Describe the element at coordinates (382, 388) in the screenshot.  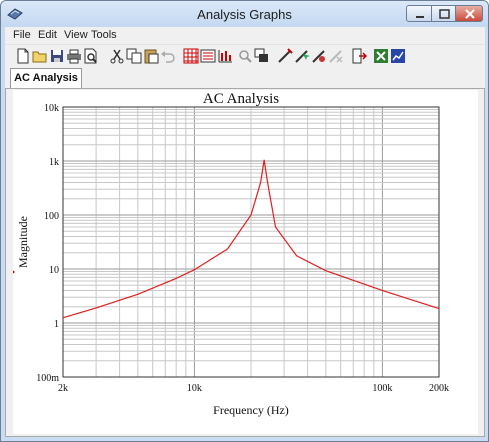
I see `x-tick-label: 100k` at that location.